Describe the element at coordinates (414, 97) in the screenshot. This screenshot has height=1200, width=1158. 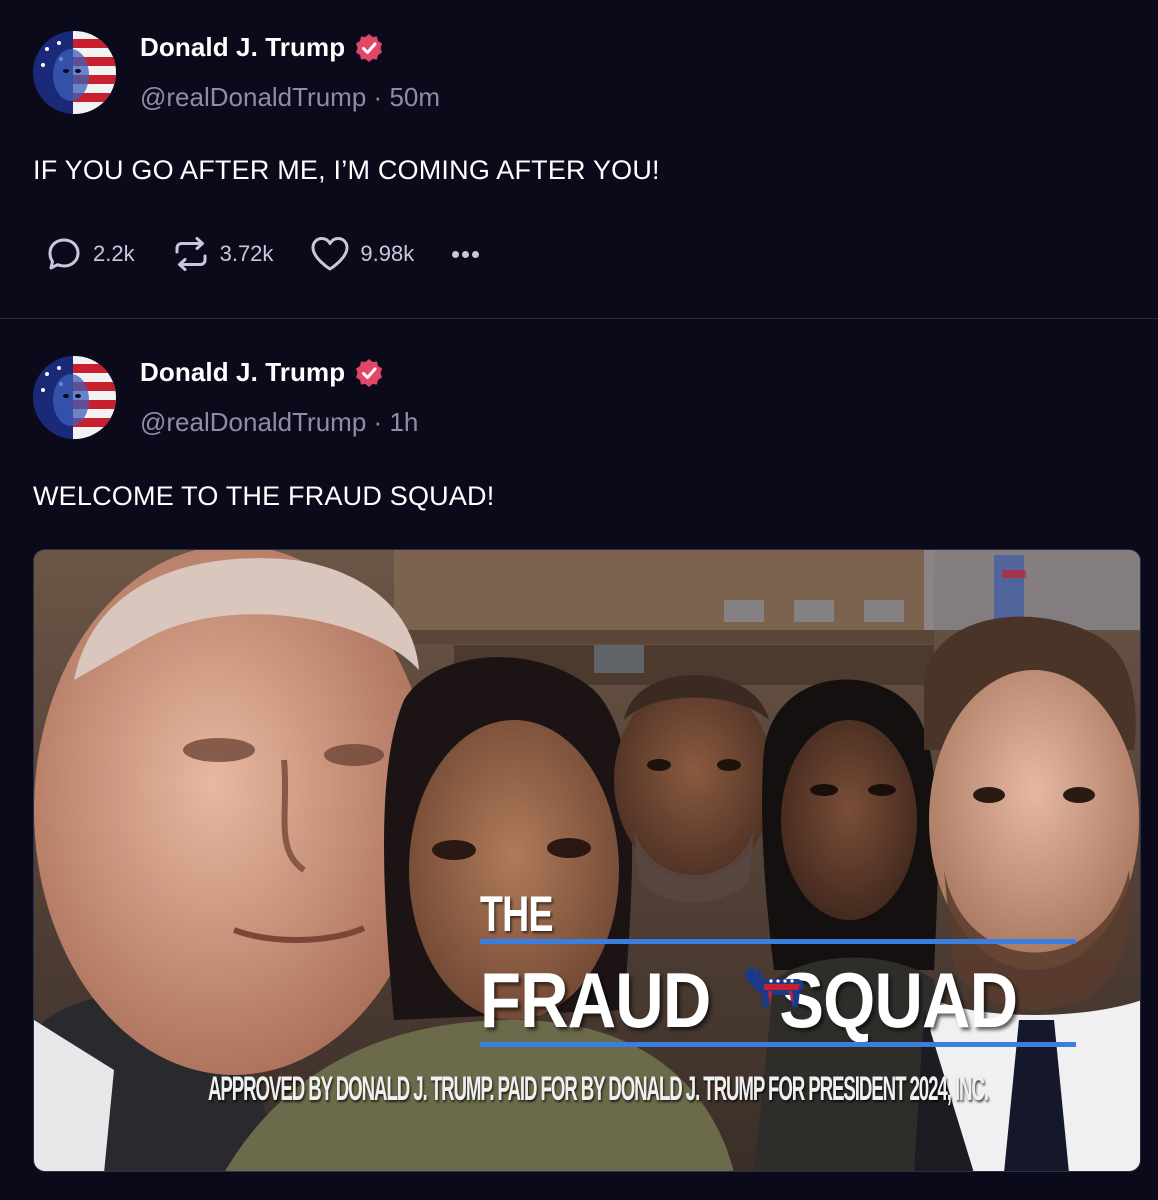
I see `post-timestamp: 50m` at that location.